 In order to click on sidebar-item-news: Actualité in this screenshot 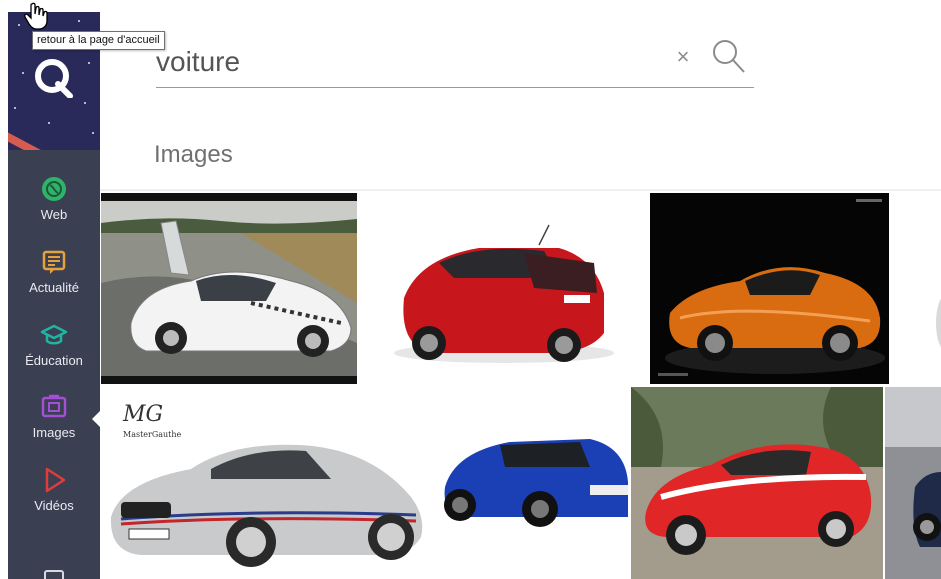, I will do `click(54, 284)`.